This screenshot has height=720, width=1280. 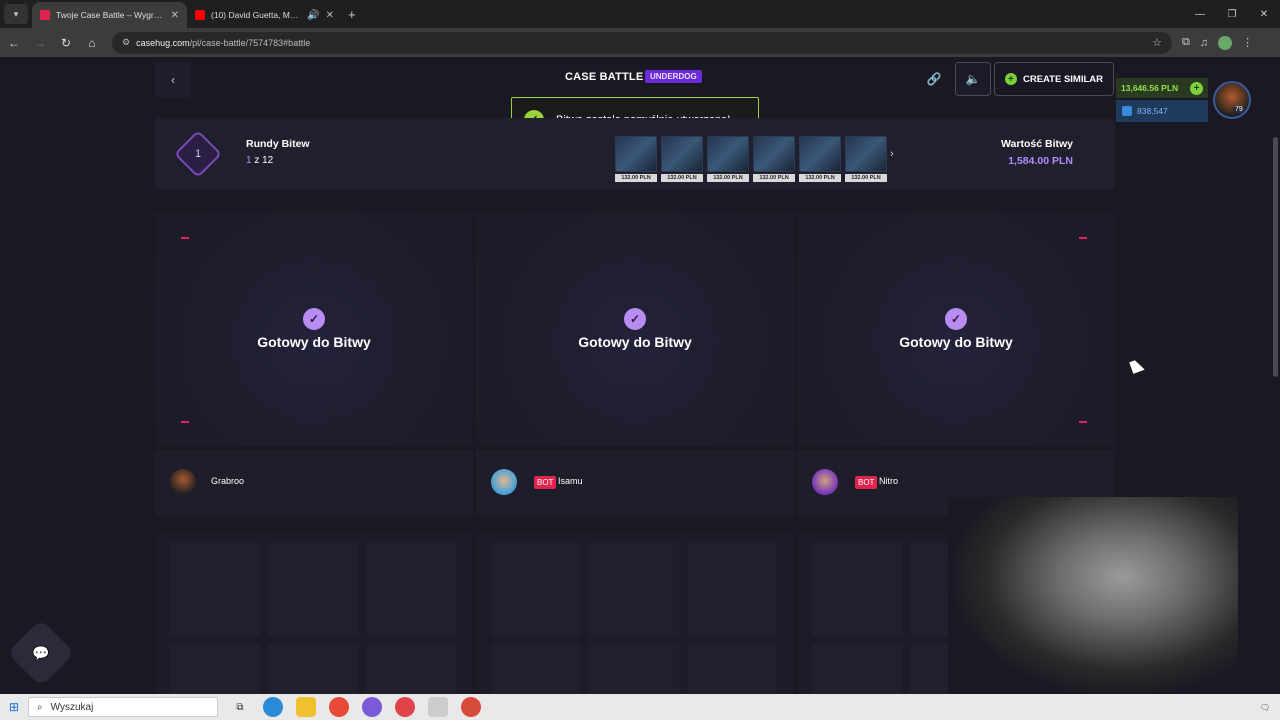 I want to click on chevron-right-icon: ›, so click(x=892, y=154).